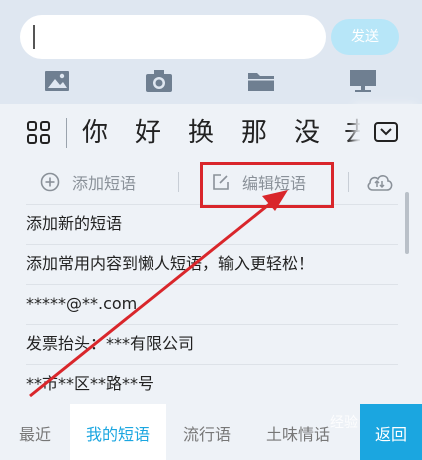 The height and width of the screenshot is (460, 422). I want to click on collapse-keyboard-button, so click(391, 133).